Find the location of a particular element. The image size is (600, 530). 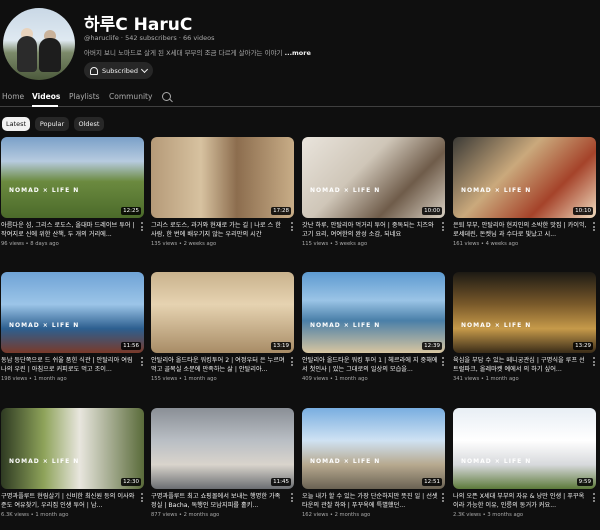

filter-oldest: Oldest is located at coordinates (89, 124).